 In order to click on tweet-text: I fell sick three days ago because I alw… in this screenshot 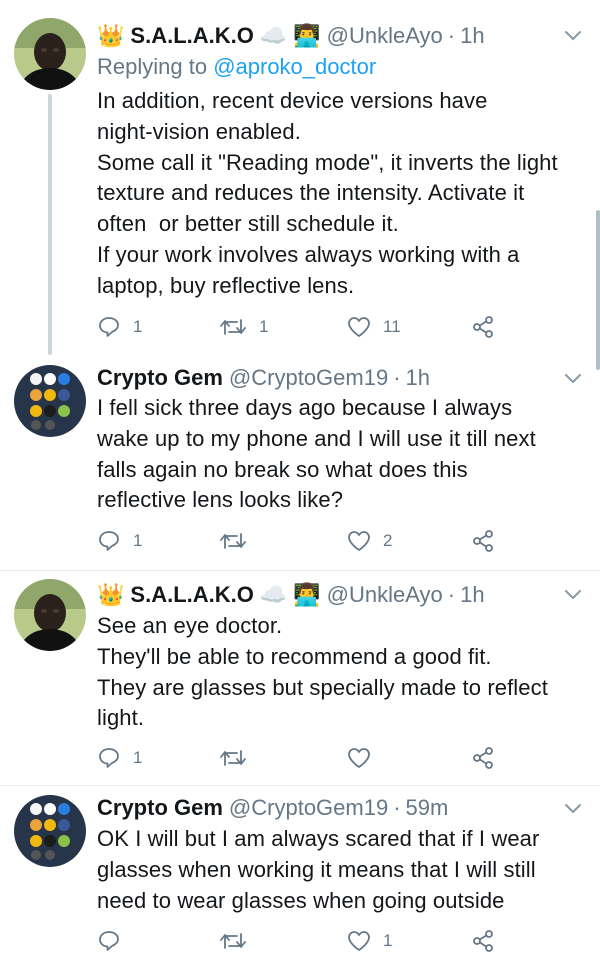, I will do `click(316, 454)`.